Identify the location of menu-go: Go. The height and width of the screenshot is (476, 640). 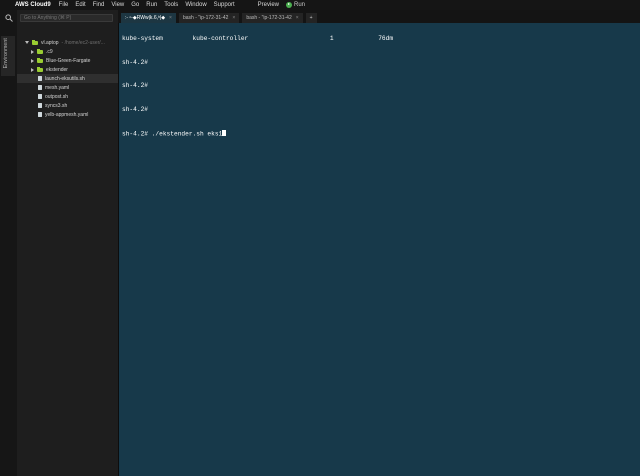
(135, 5).